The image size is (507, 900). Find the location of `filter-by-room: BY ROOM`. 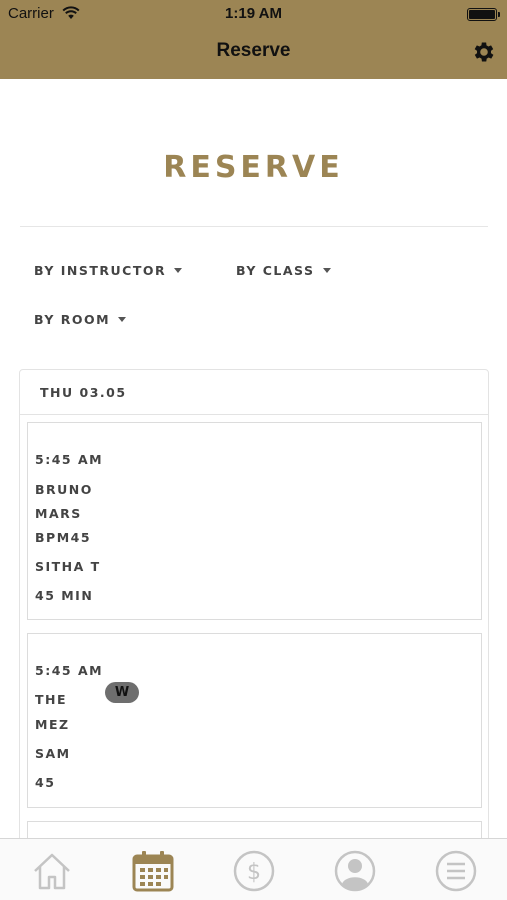

filter-by-room: BY ROOM is located at coordinates (80, 319).